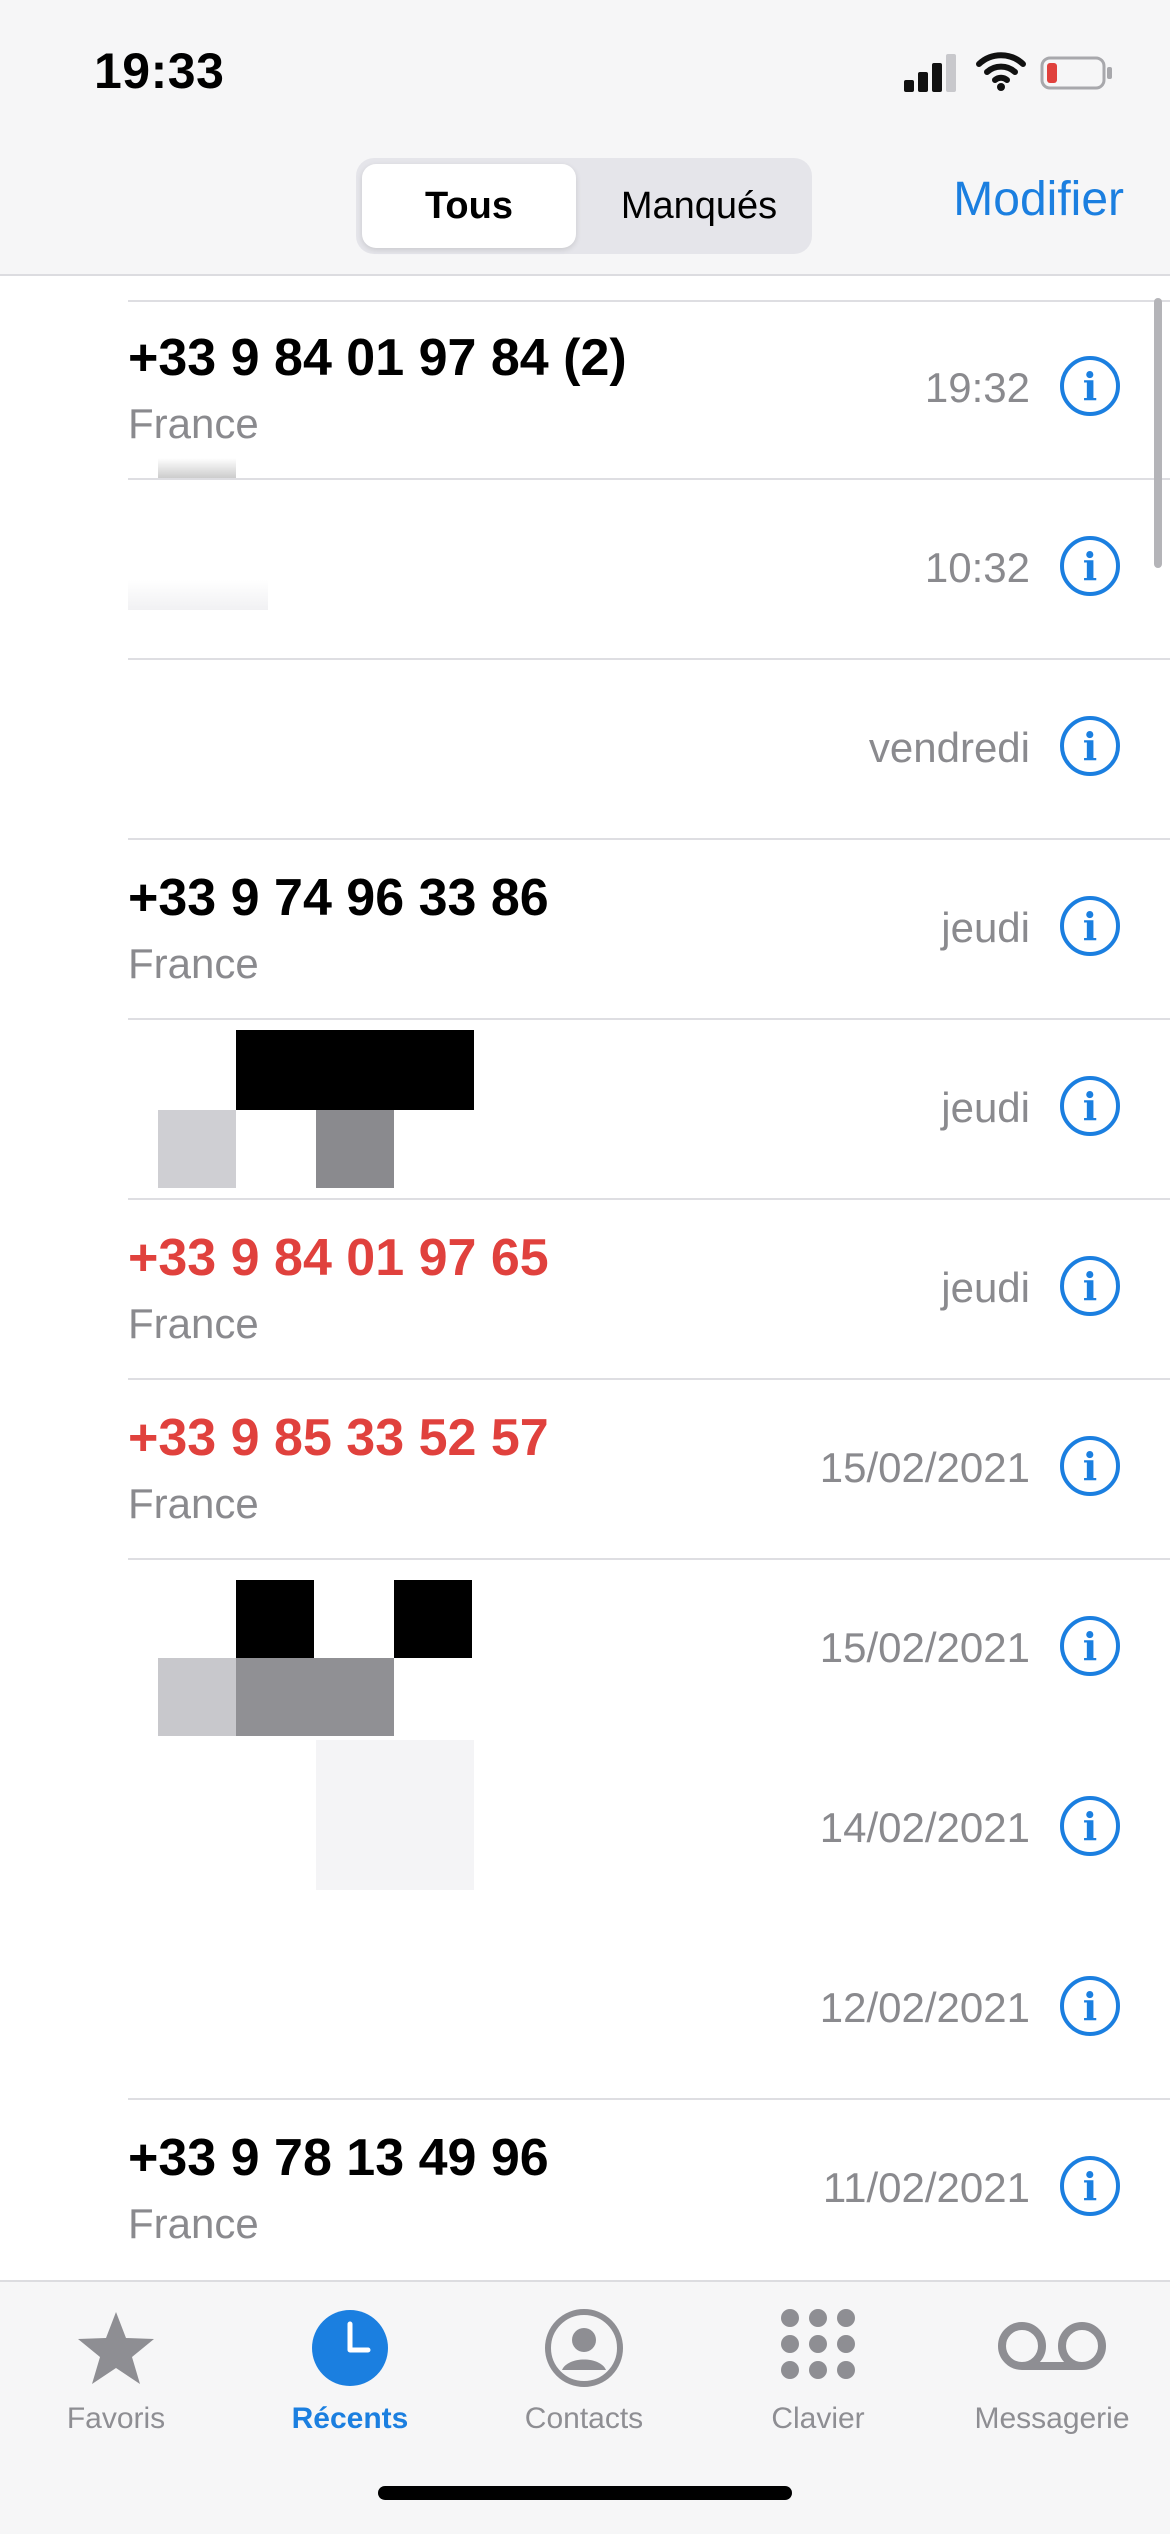  What do you see at coordinates (1052, 2418) in the screenshot?
I see `tab-label: Messagerie` at bounding box center [1052, 2418].